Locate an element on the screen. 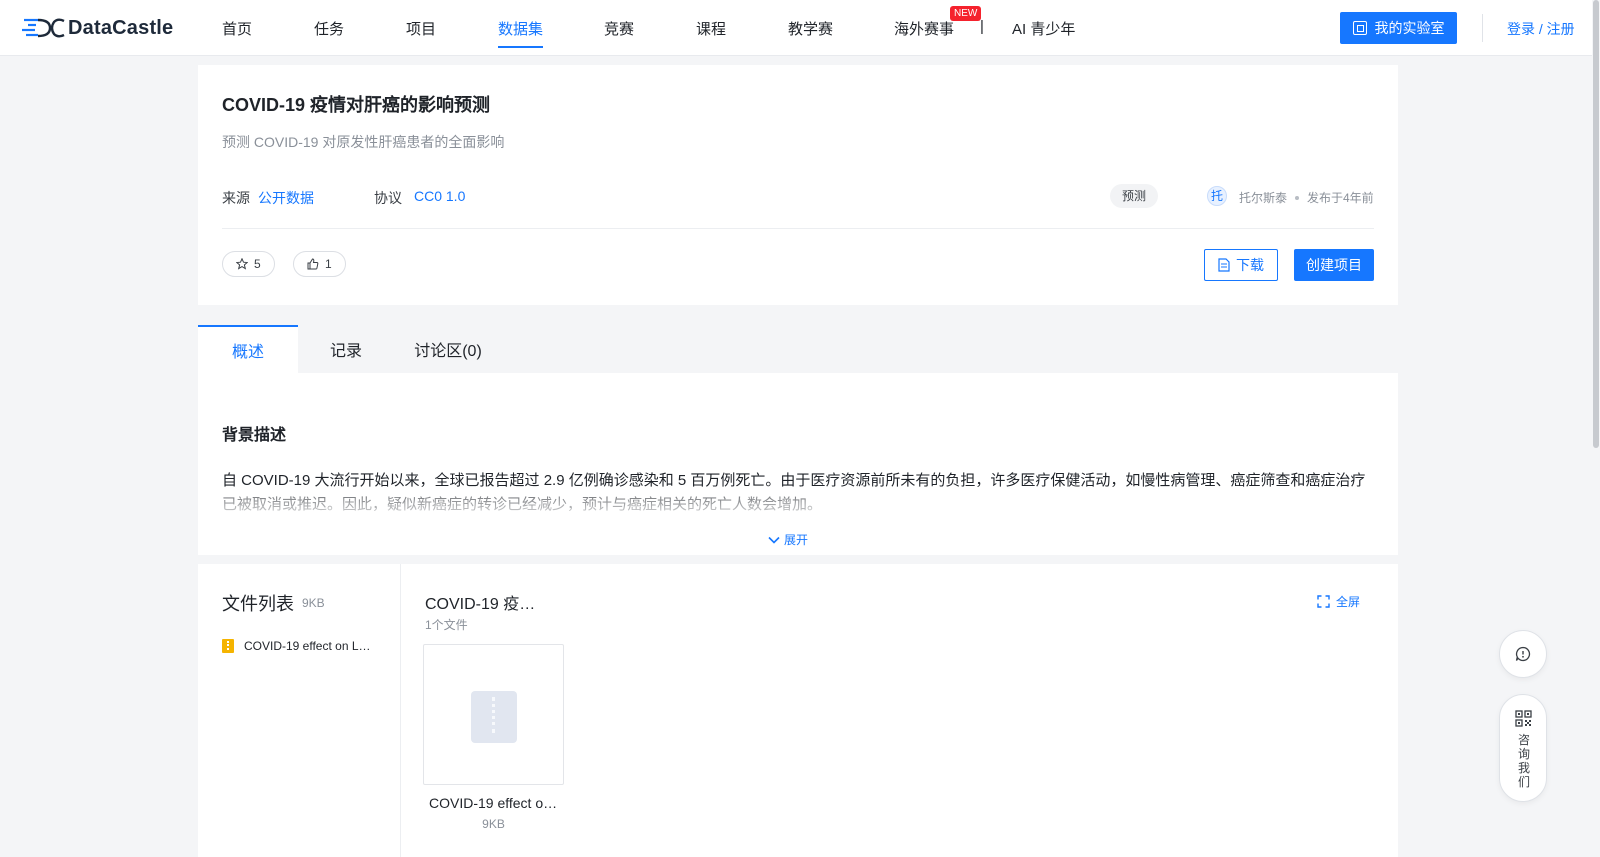 This screenshot has width=1600, height=857. expand-button: 展开 is located at coordinates (788, 539).